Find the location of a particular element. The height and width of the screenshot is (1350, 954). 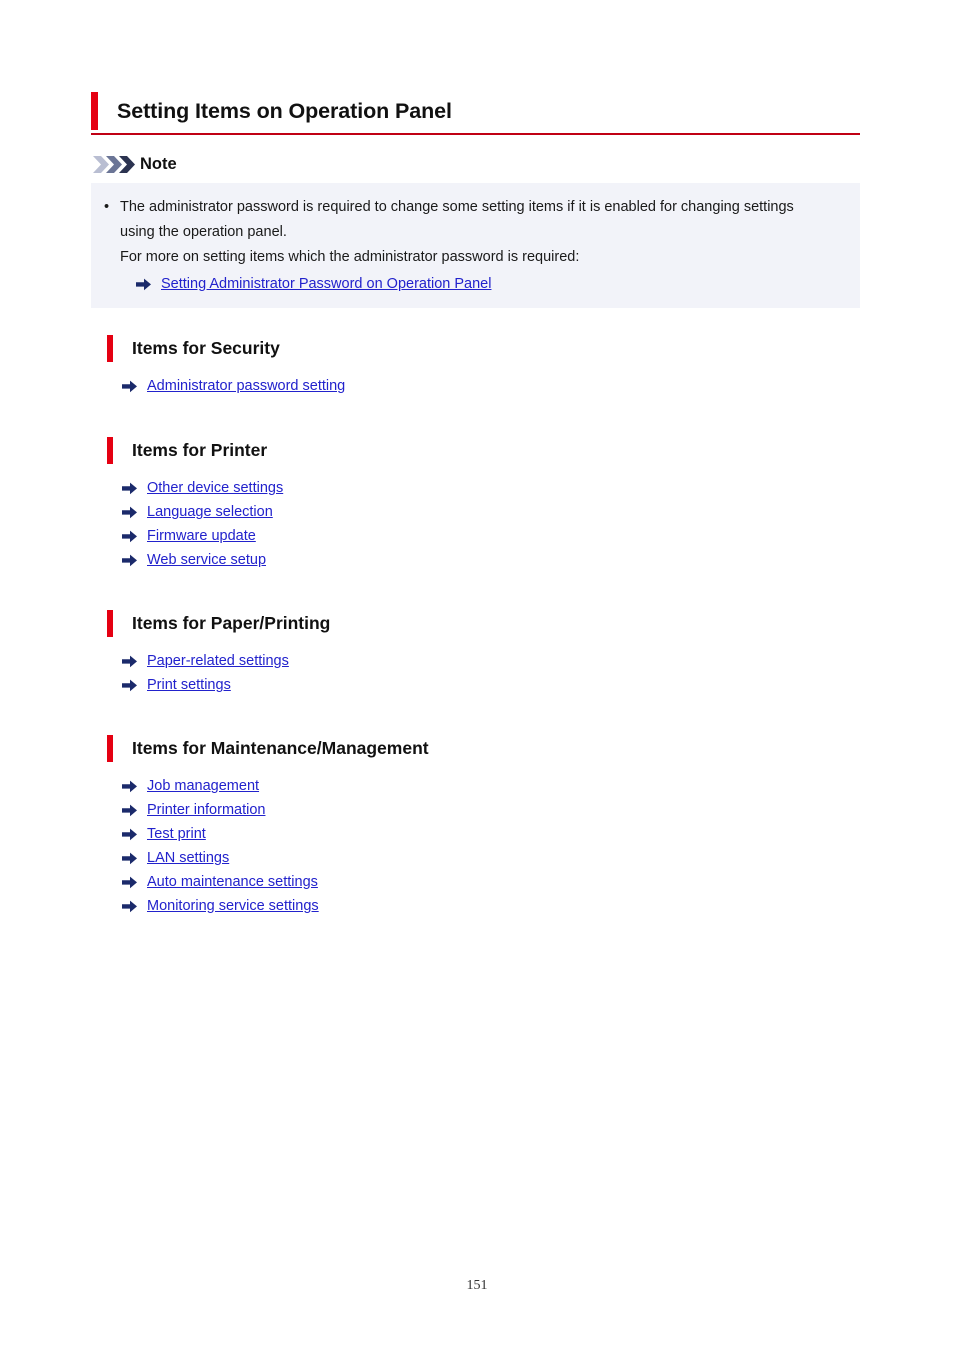

section-link-list: Paper-related settings Print settings is located at coordinates (487, 673).